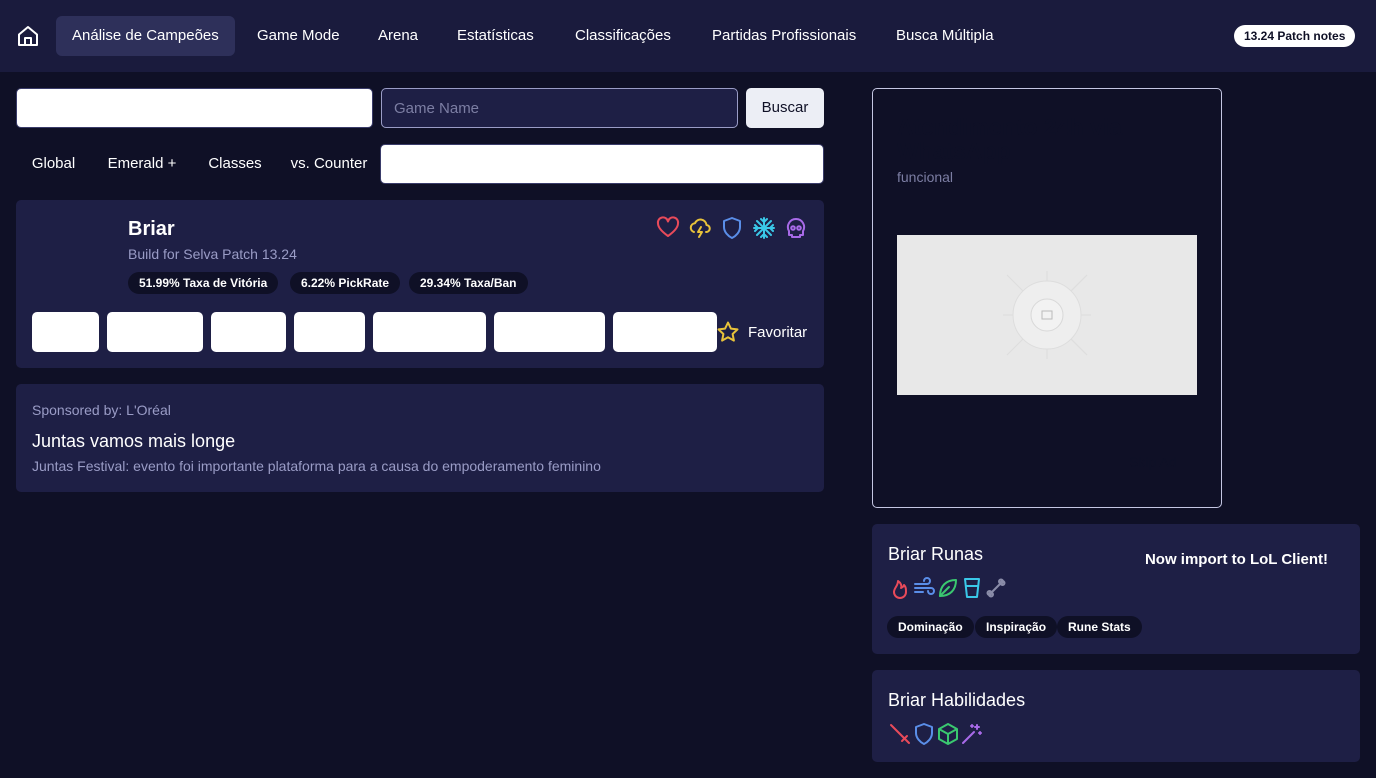 This screenshot has height=778, width=1376. I want to click on ad-image, so click(1047, 315).